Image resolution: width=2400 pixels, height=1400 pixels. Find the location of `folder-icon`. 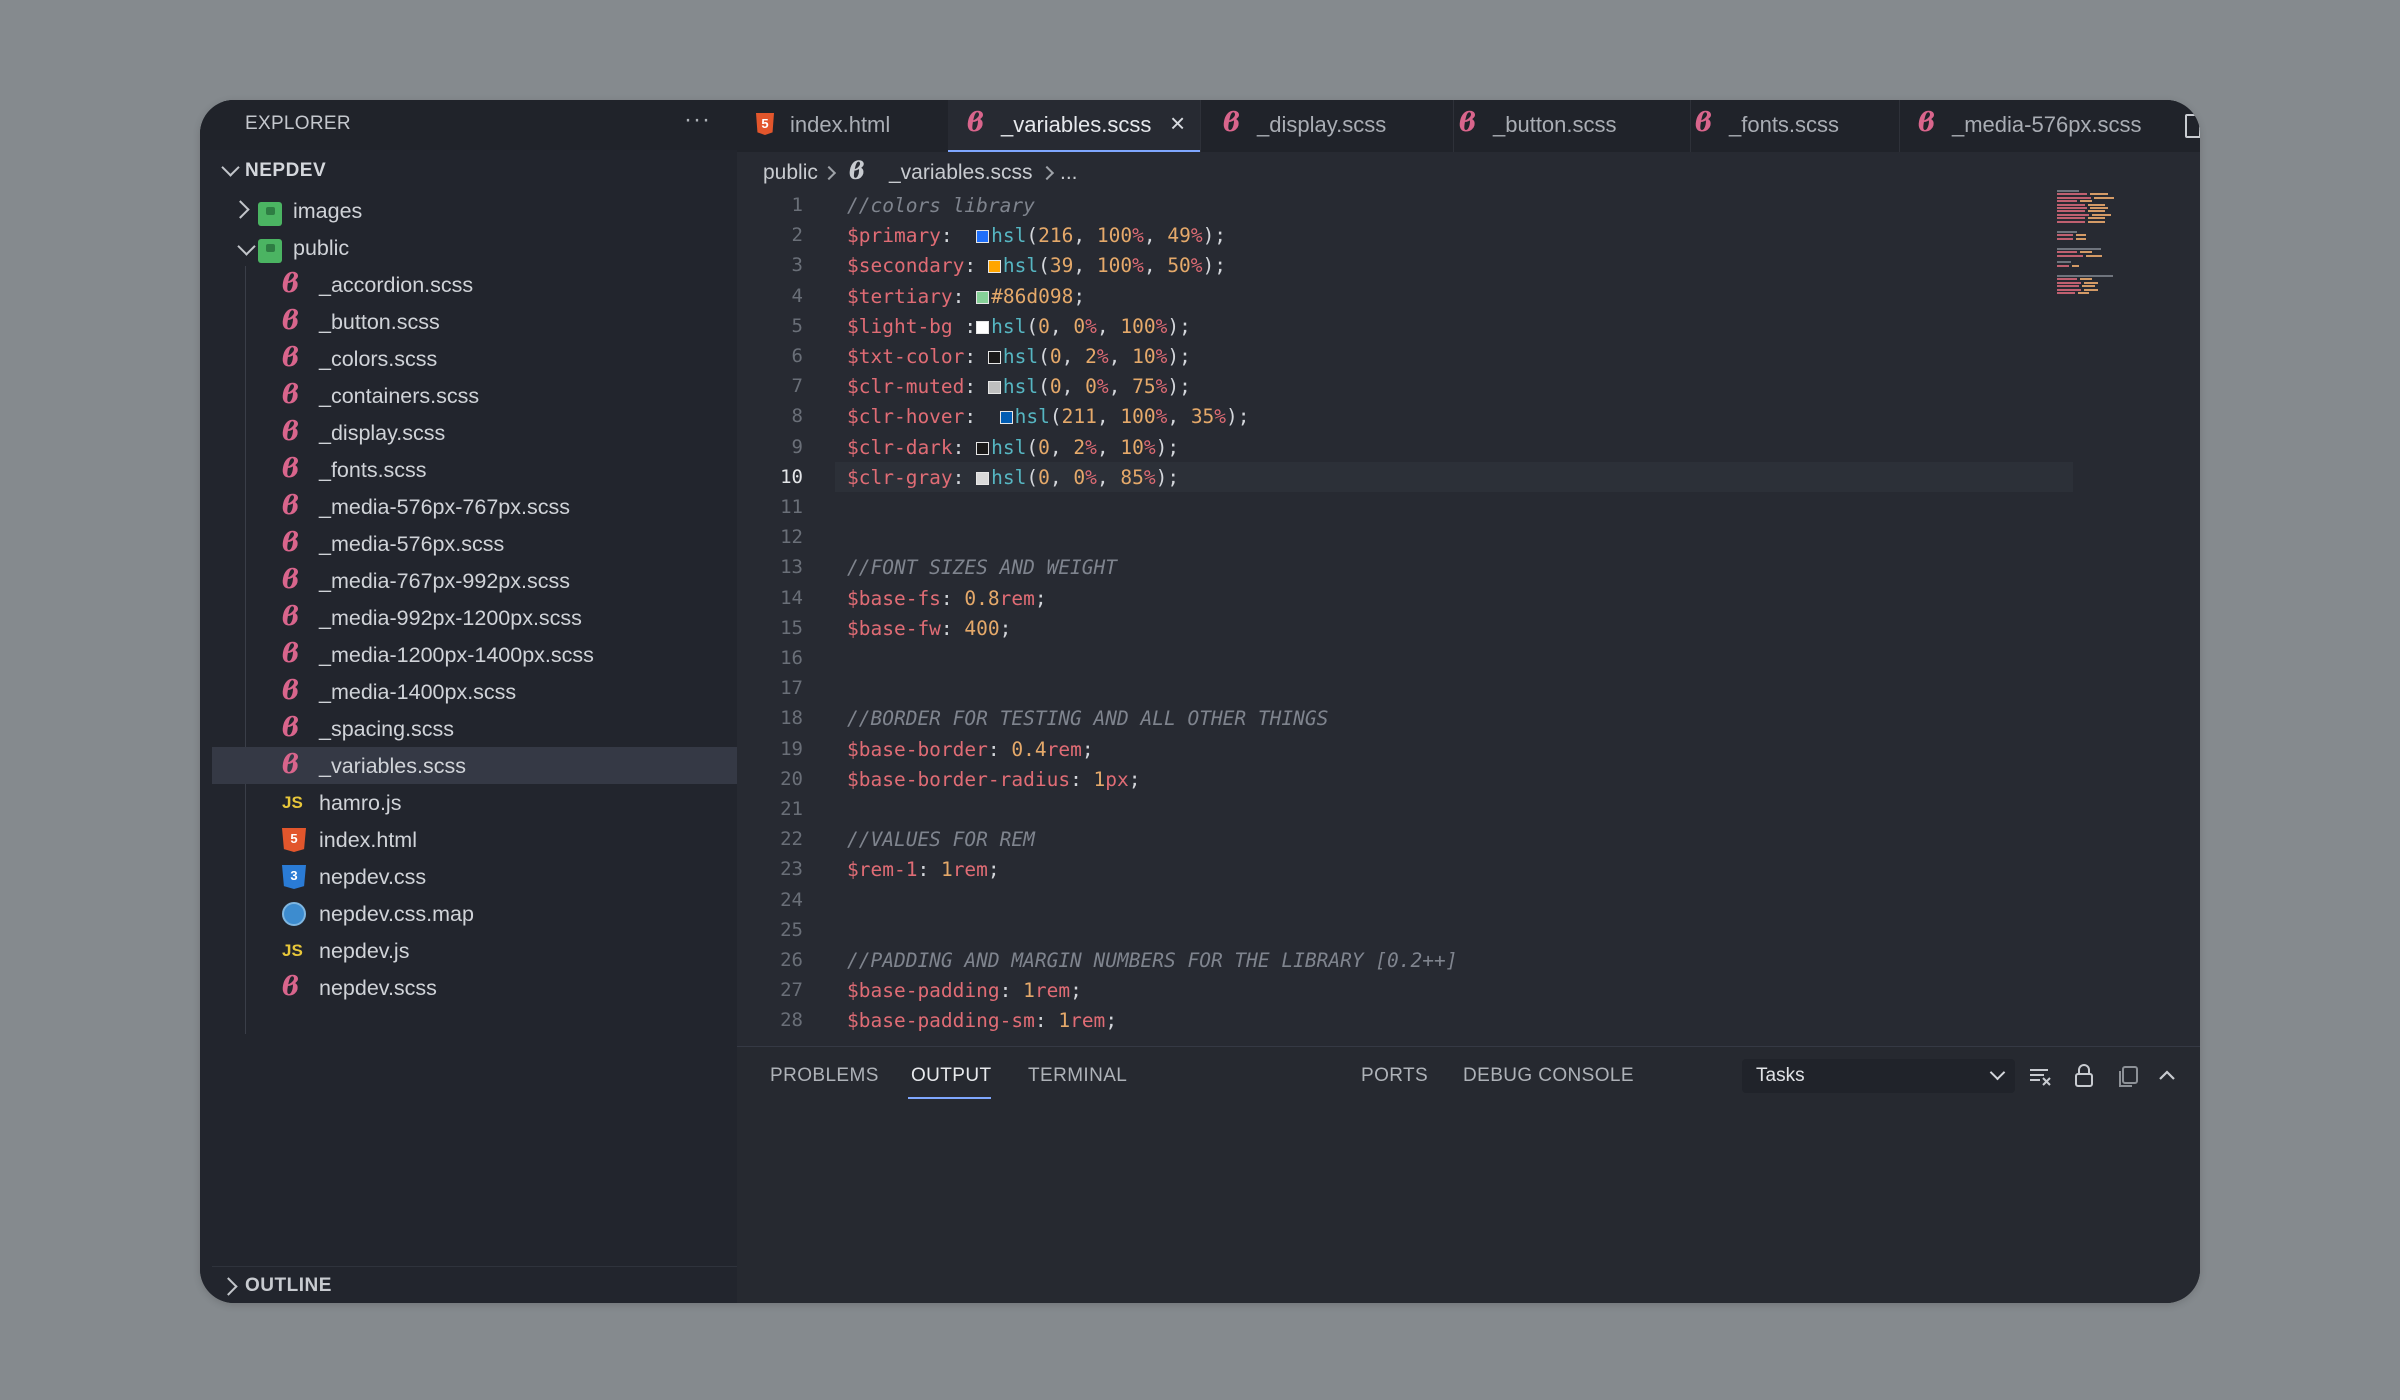

folder-icon is located at coordinates (270, 214).